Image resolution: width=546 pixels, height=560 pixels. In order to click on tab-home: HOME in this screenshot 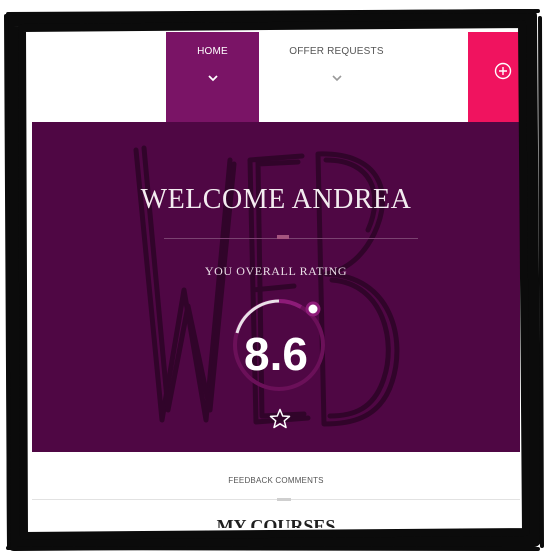, I will do `click(212, 77)`.